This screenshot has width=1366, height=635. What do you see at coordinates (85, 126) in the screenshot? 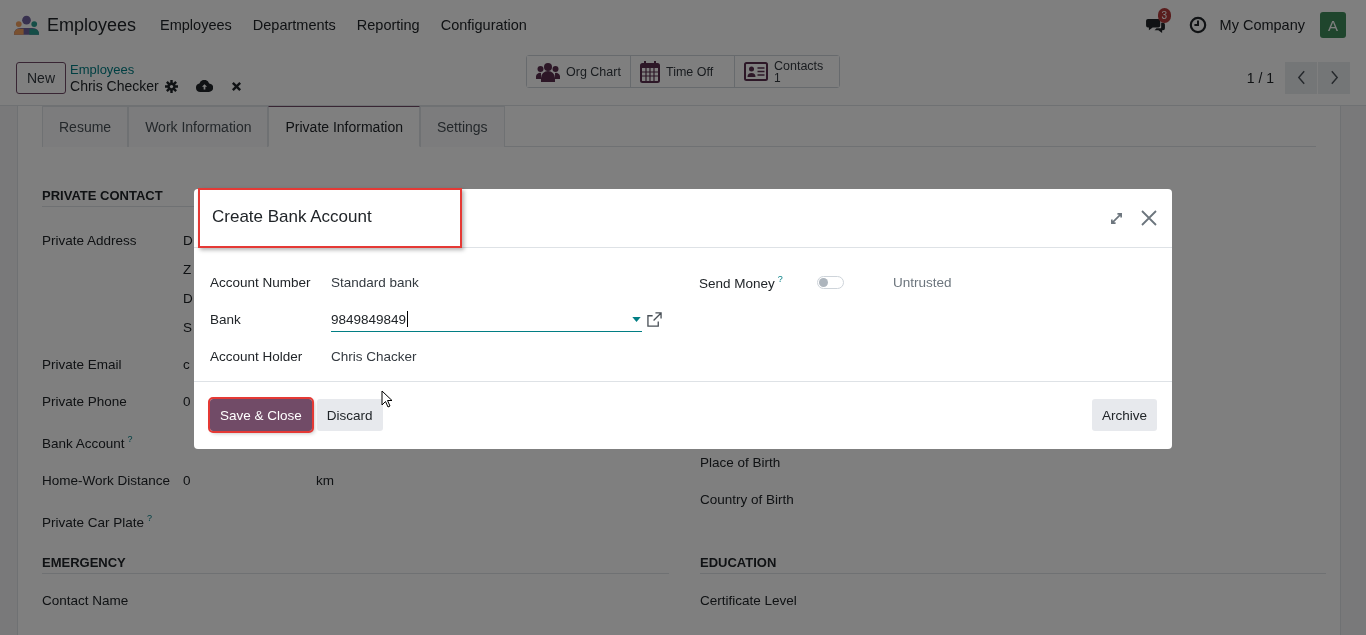
I see `form-tab: Resume` at bounding box center [85, 126].